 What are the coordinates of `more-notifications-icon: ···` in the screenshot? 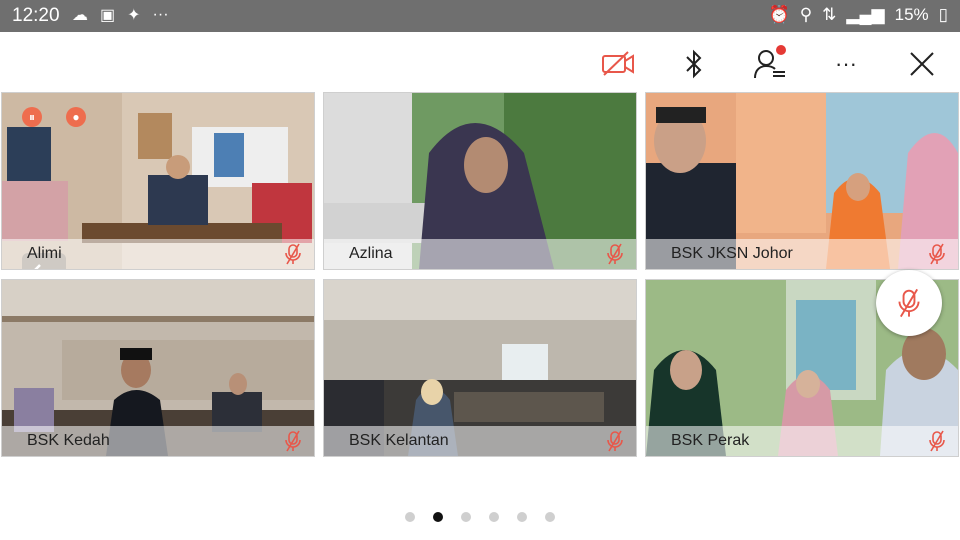 It's located at (160, 14).